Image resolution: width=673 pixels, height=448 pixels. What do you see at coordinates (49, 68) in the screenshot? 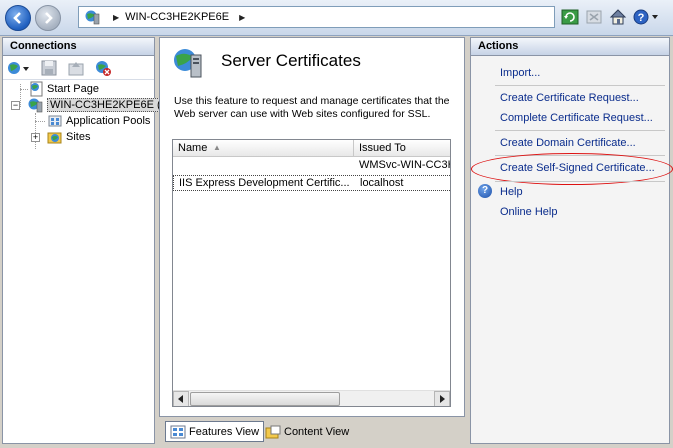
I see `save-icon` at bounding box center [49, 68].